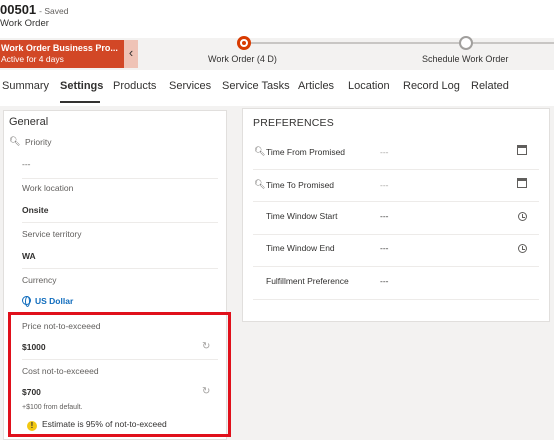  What do you see at coordinates (25, 86) in the screenshot?
I see `tab-summary: Summary` at bounding box center [25, 86].